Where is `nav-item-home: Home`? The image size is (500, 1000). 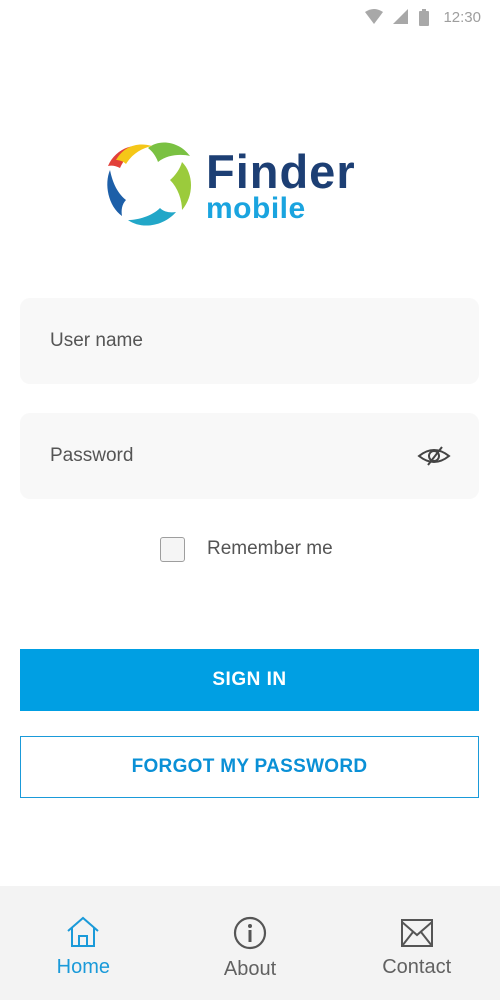 nav-item-home: Home is located at coordinates (83, 943).